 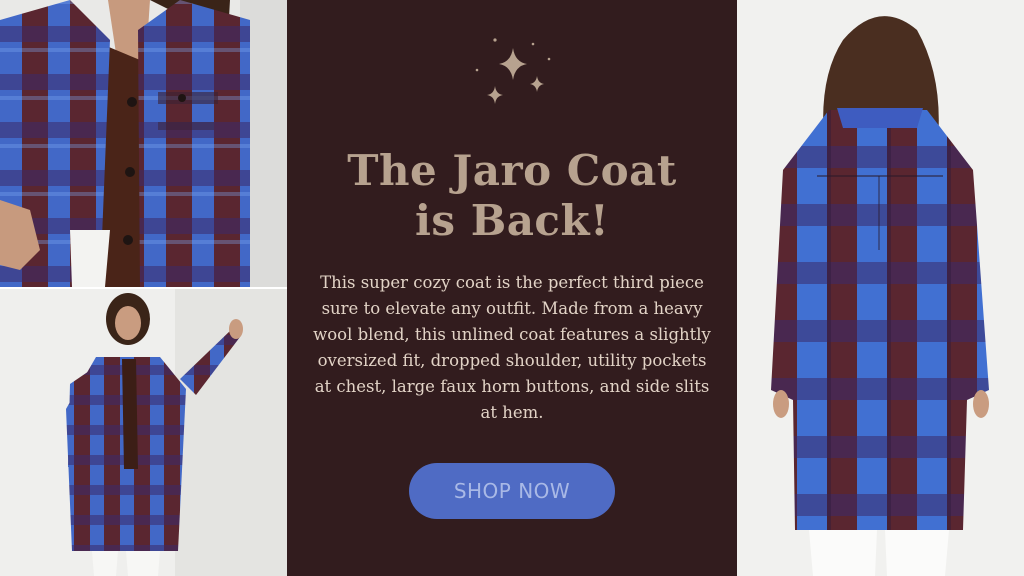 I want to click on coat-front-closeup-photo, so click(x=143, y=143).